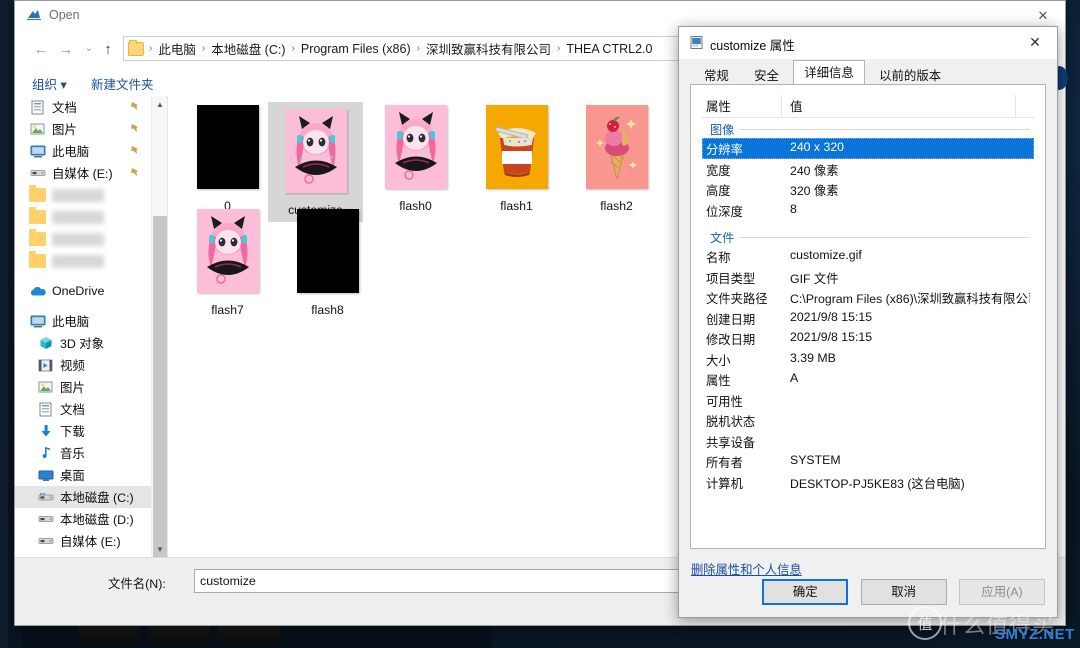  I want to click on file-tile-flash7: flash7, so click(227, 262).